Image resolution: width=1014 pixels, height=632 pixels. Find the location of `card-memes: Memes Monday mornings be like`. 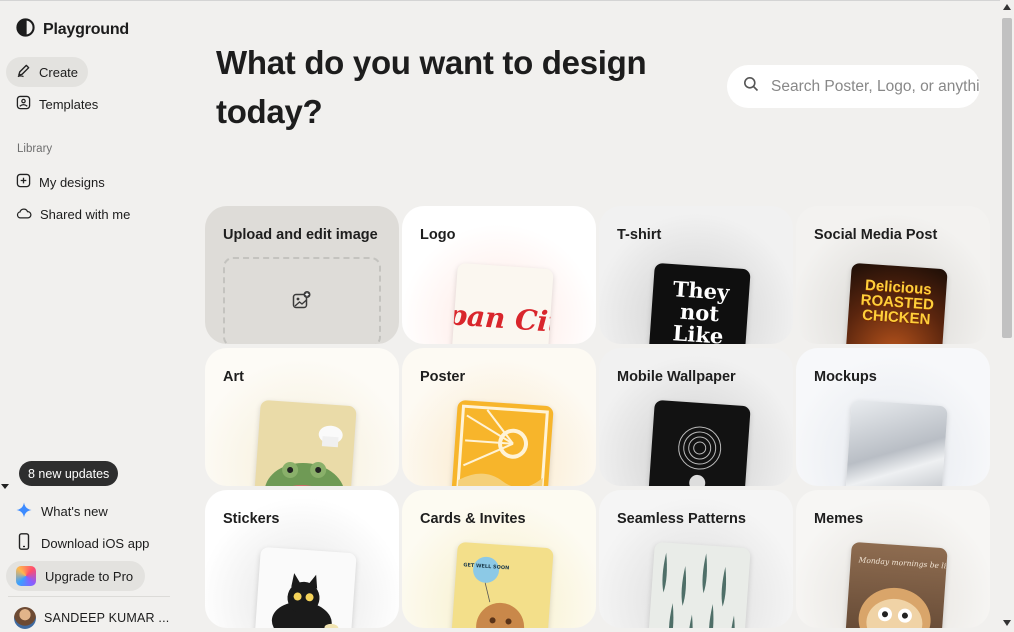

card-memes: Memes Monday mornings be like is located at coordinates (893, 559).